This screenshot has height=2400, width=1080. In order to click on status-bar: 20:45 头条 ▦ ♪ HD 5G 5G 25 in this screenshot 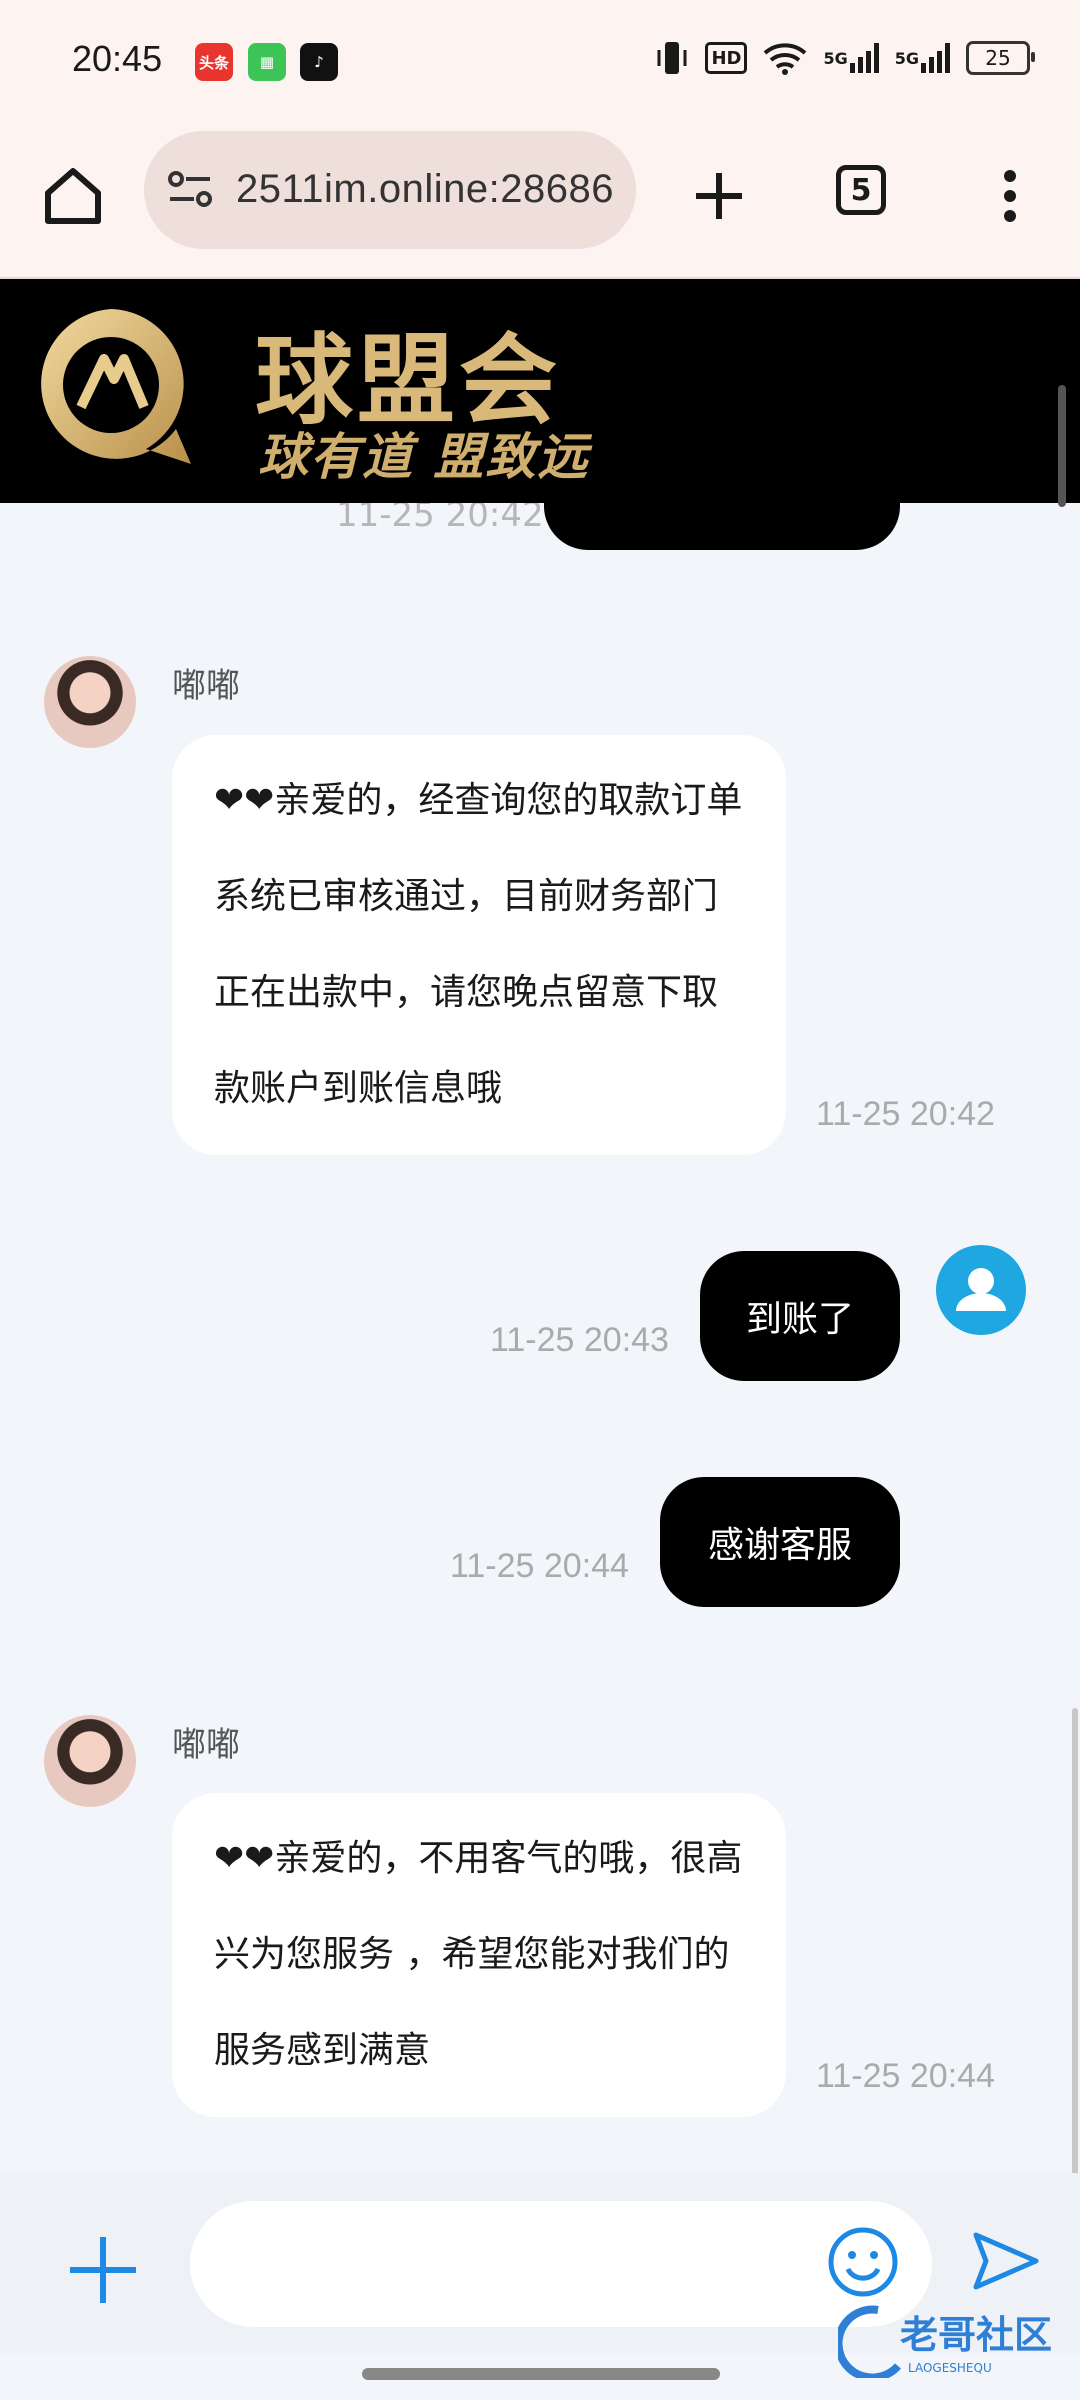, I will do `click(540, 62)`.